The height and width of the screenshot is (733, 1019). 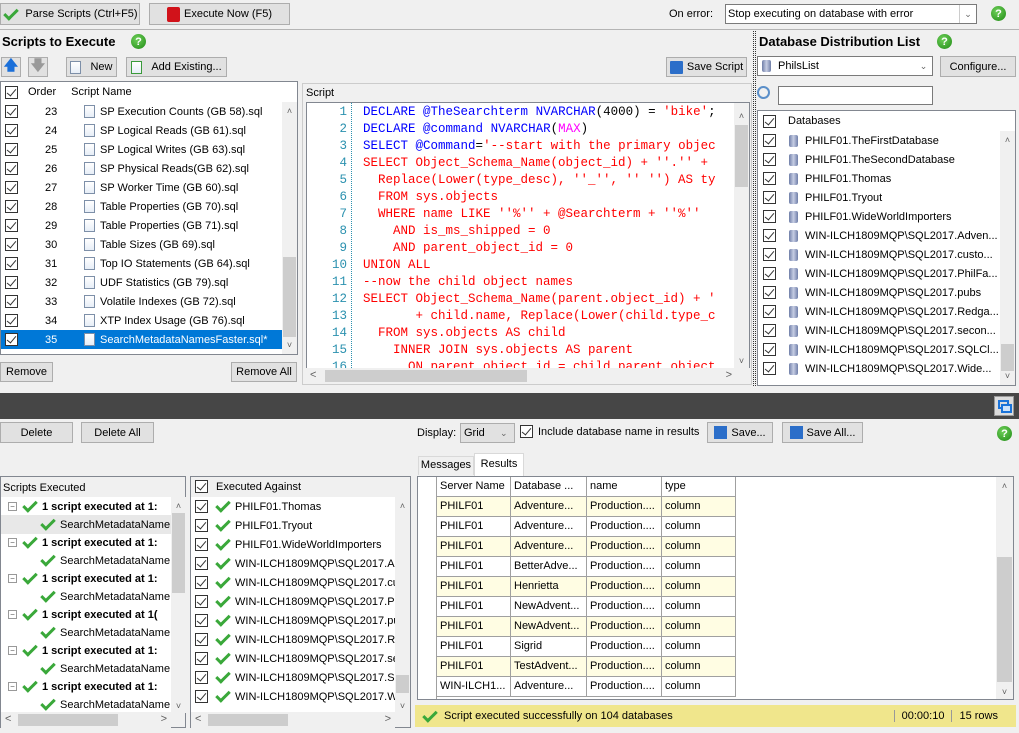 I want to click on executed-against-row: WIN-ILCH1809MQP\SQL2017.sec, so click(x=293, y=658).